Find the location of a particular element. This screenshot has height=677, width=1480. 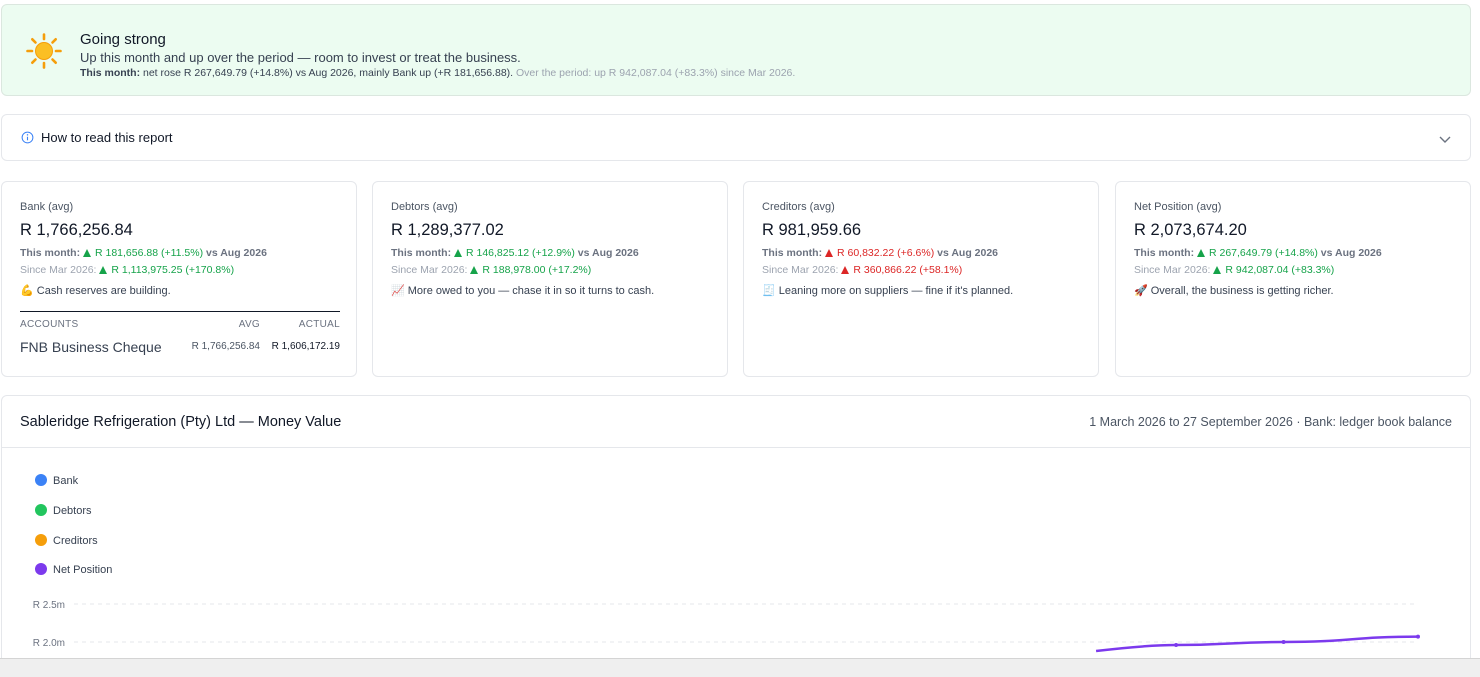

legend-item-debtors: Debtors is located at coordinates (63, 510).